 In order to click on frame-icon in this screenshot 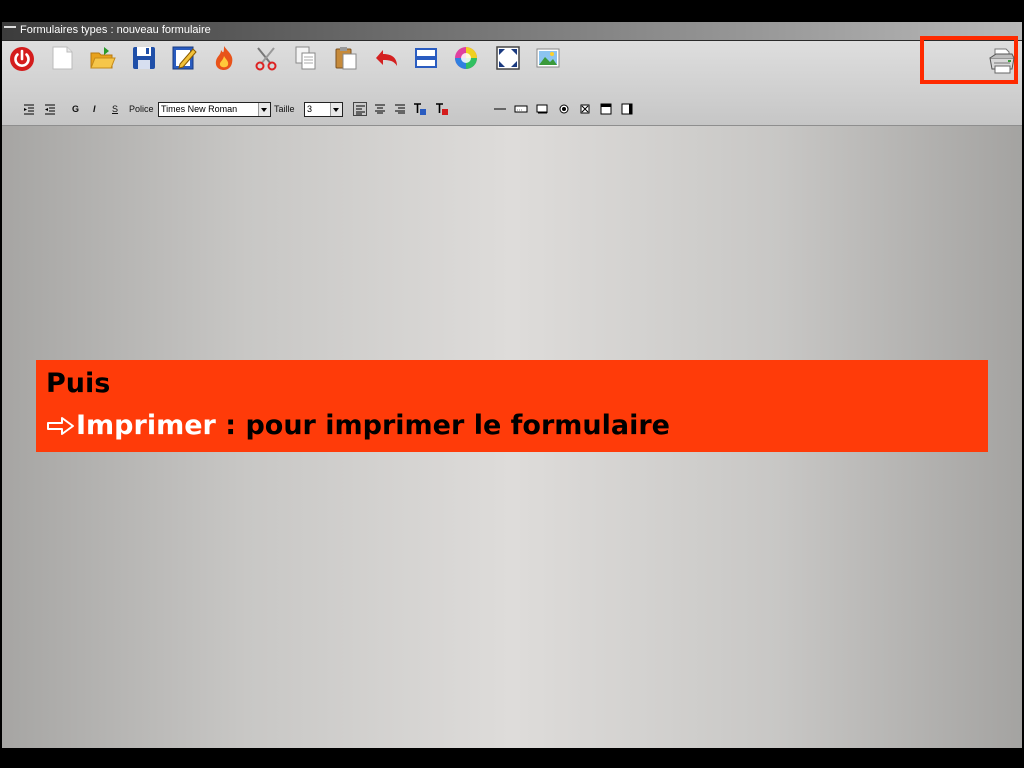, I will do `click(606, 109)`.